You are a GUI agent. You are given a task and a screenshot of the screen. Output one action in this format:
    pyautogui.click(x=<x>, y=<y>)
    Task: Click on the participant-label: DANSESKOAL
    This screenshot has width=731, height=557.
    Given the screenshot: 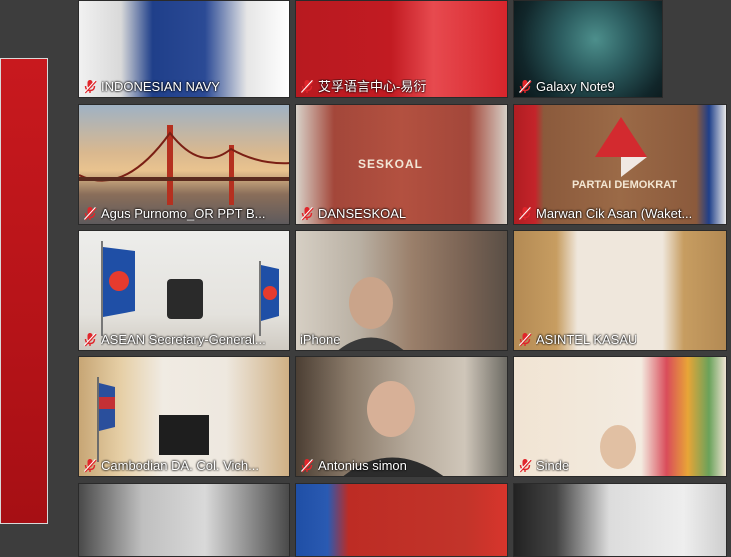 What is the action you would take?
    pyautogui.click(x=401, y=213)
    